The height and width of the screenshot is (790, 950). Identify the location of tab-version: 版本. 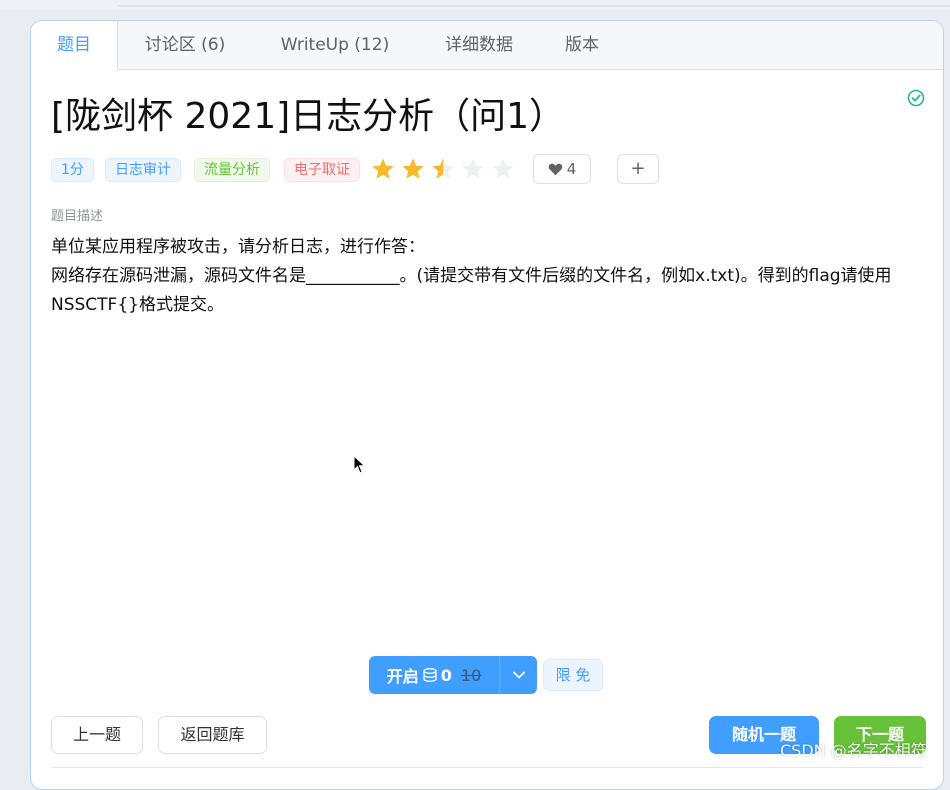
(582, 45).